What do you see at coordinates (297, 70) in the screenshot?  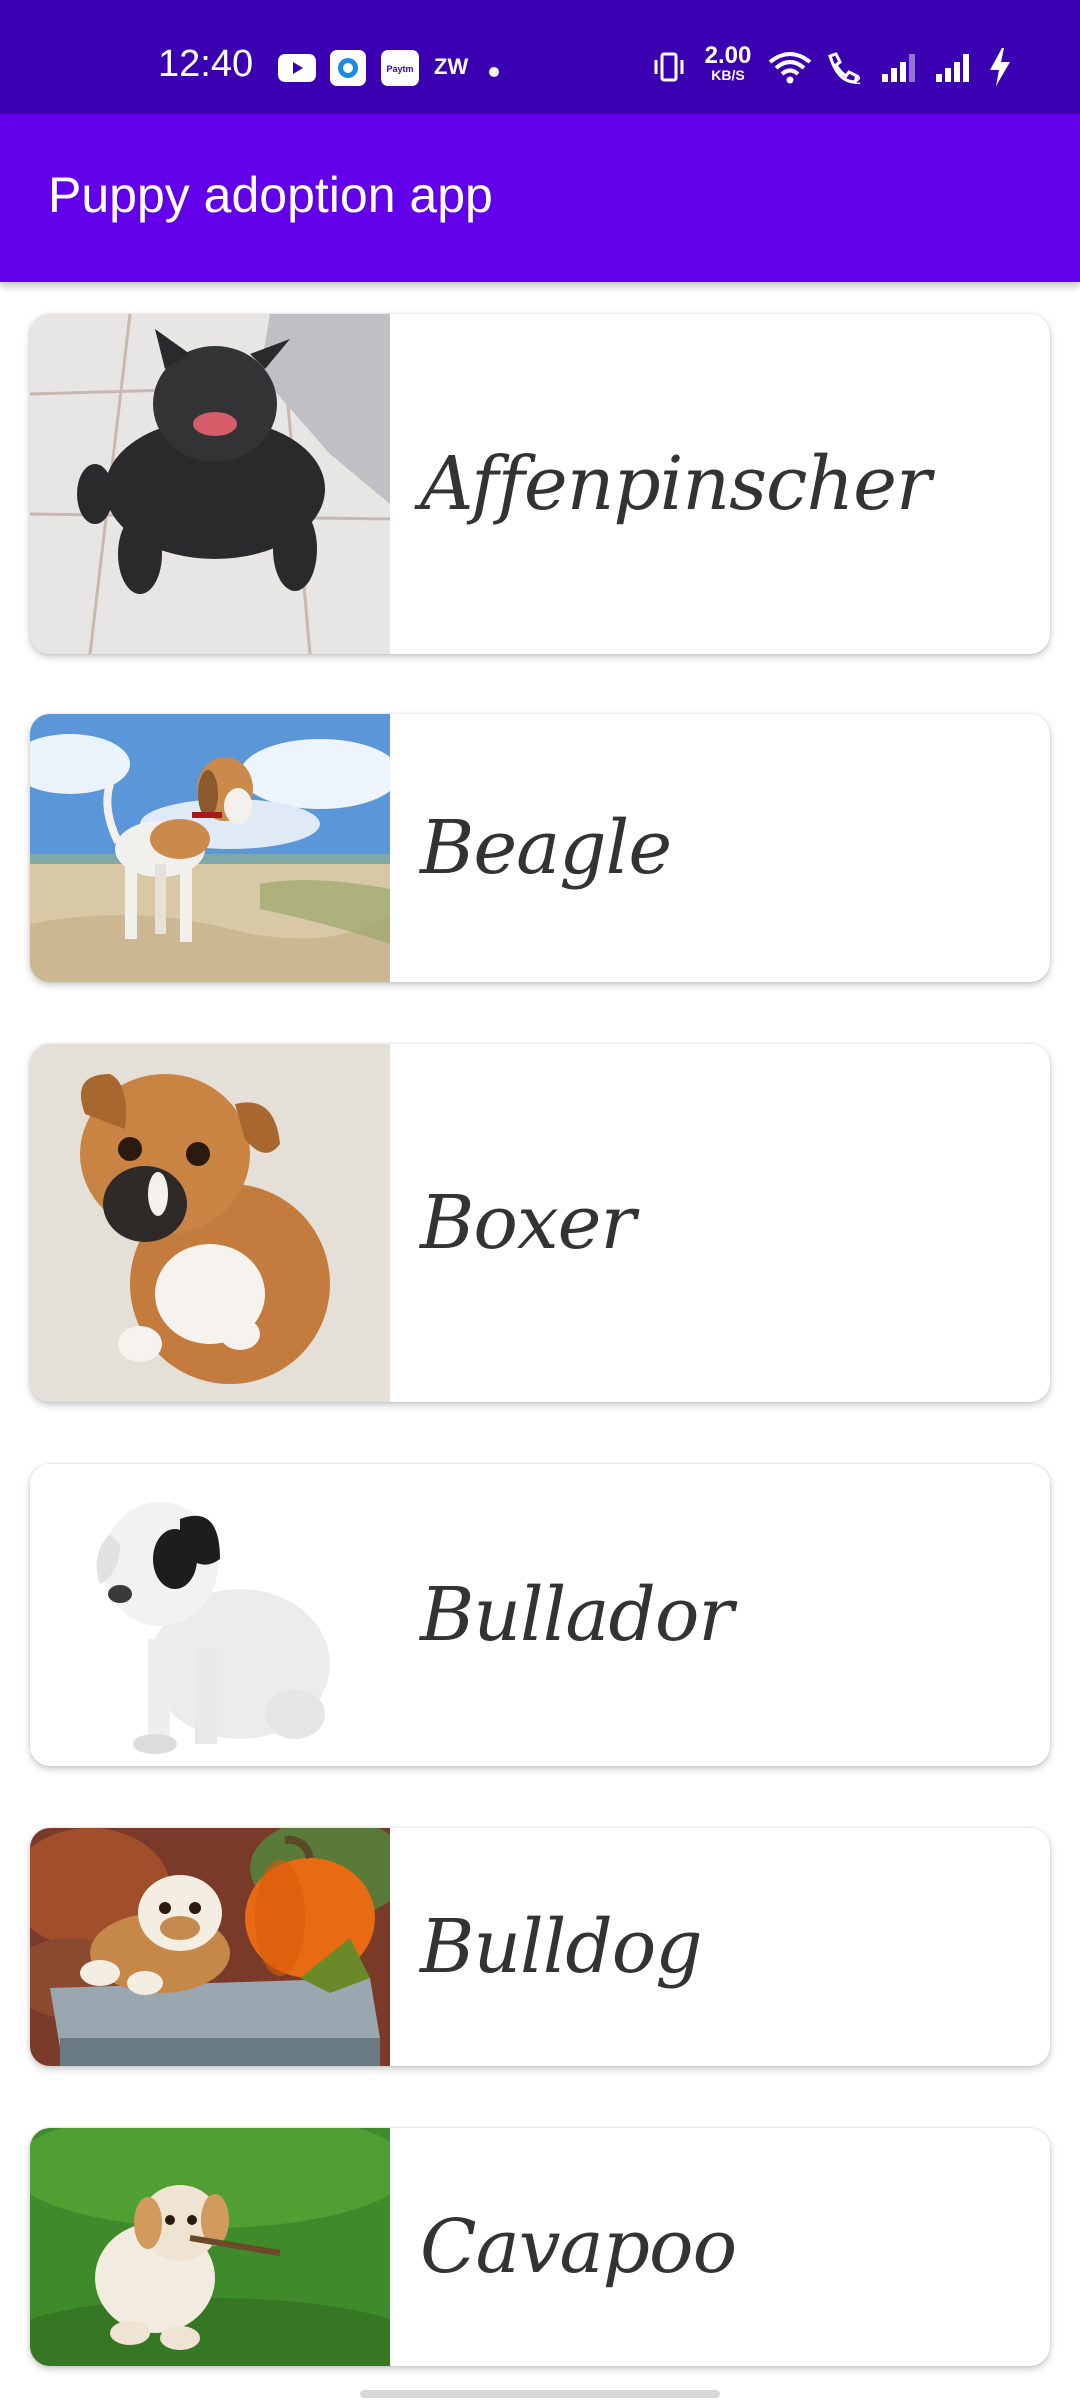 I see `youtube-icon` at bounding box center [297, 70].